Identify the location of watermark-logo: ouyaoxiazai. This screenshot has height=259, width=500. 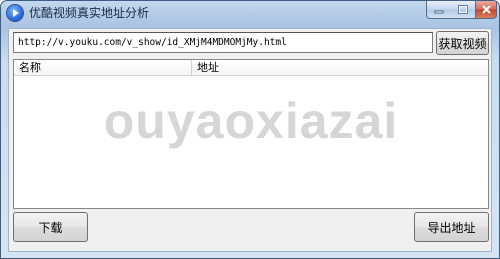
(251, 121).